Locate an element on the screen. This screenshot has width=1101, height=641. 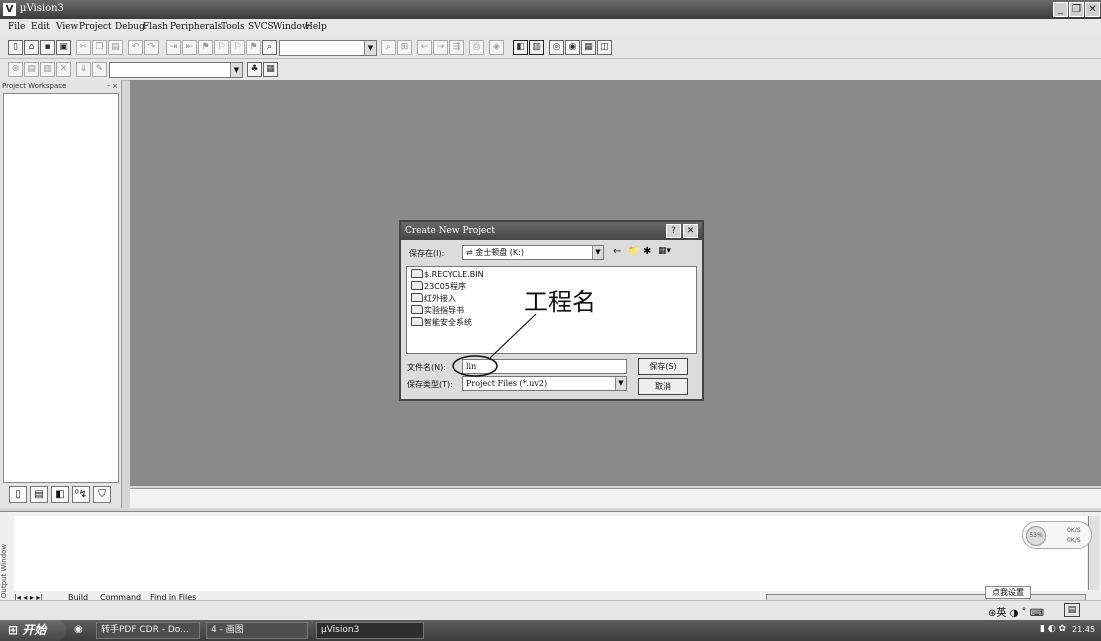
speed-percent: 53% is located at coordinates (1036, 536).